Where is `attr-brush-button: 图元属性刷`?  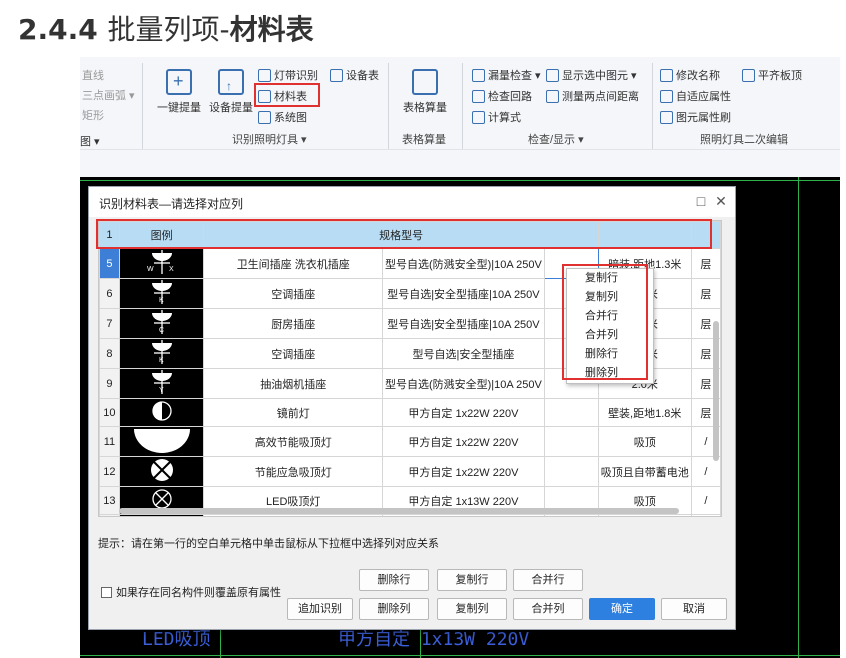 attr-brush-button: 图元属性刷 is located at coordinates (695, 117).